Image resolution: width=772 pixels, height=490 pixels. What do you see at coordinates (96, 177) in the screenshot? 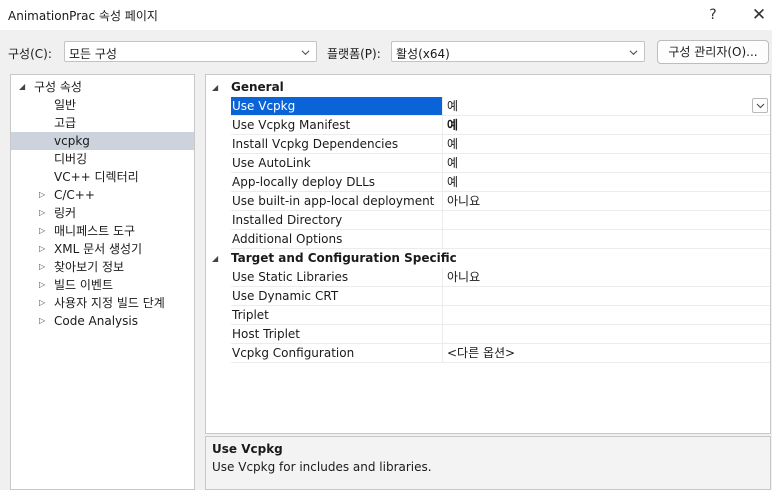
I see `tree-item-label: VC++ 디렉터리` at bounding box center [96, 177].